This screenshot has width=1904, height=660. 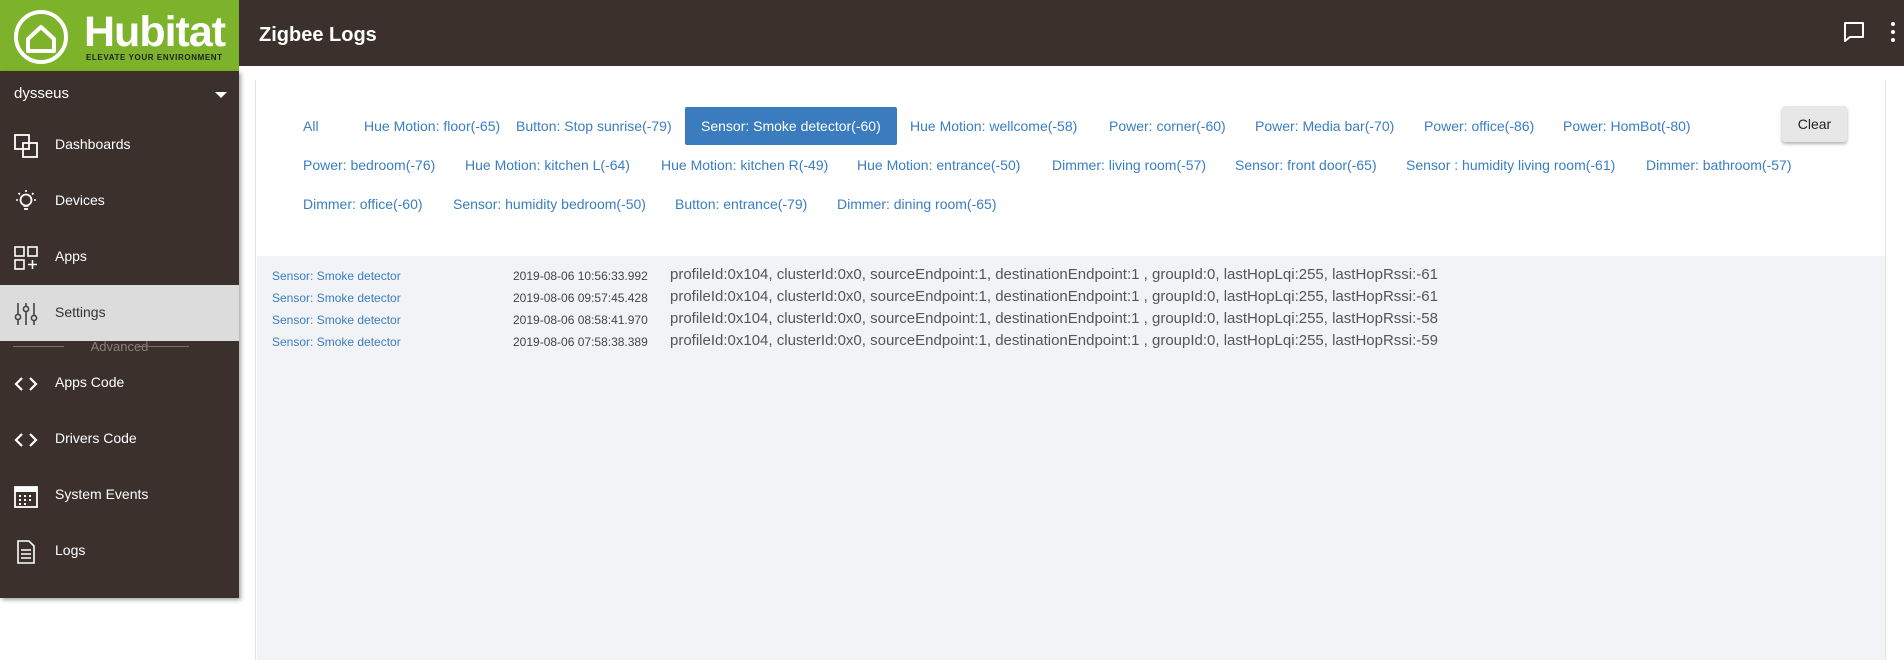 I want to click on log-timestamp: 2019-08-06 07:58:38.389, so click(x=580, y=342).